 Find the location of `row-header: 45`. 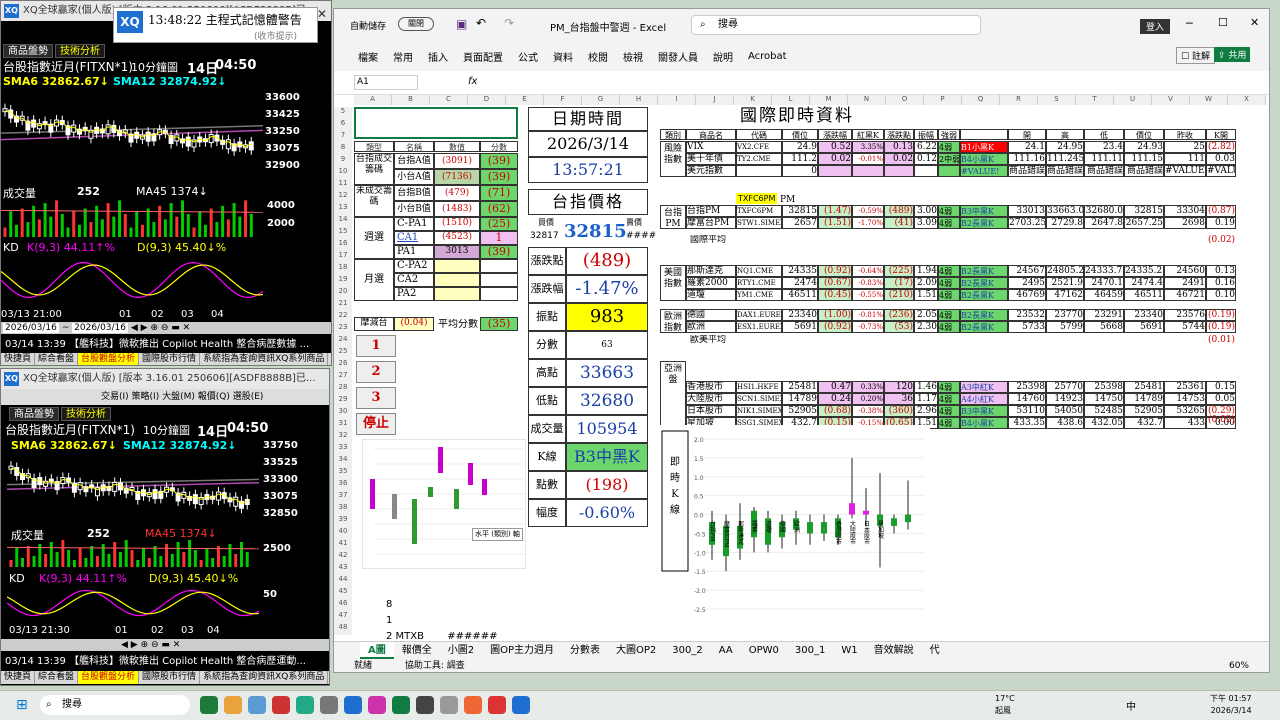

row-header: 45 is located at coordinates (343, 593).